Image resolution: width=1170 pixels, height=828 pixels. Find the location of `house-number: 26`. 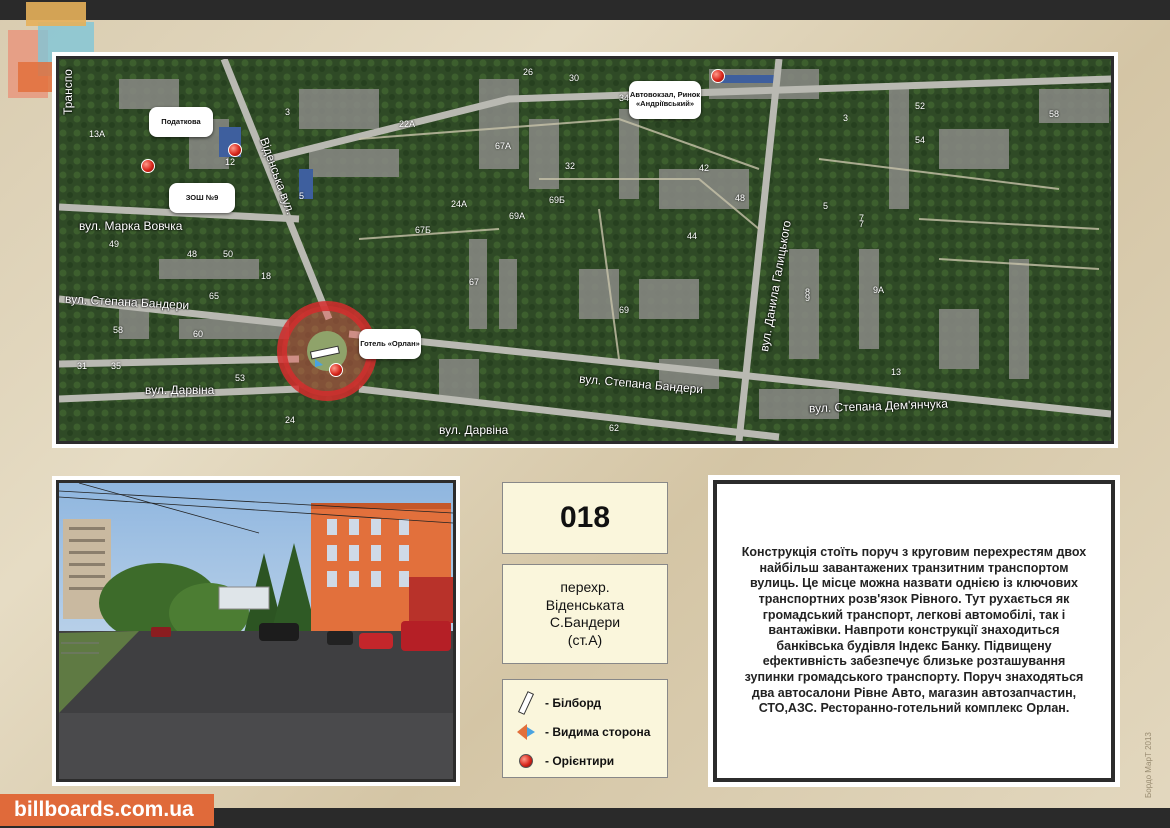

house-number: 26 is located at coordinates (528, 72).